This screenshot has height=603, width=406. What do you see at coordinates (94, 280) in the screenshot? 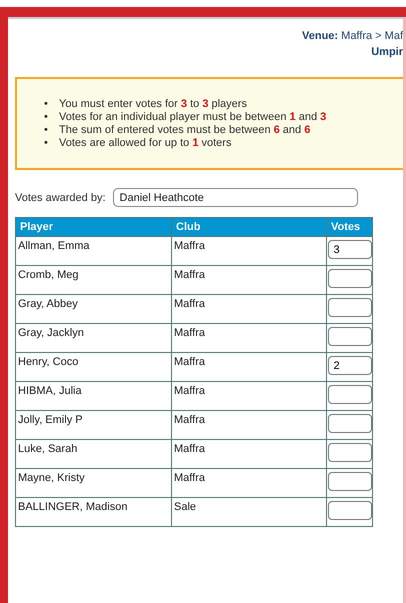
I see `player-cell: Cromb, Meg` at bounding box center [94, 280].